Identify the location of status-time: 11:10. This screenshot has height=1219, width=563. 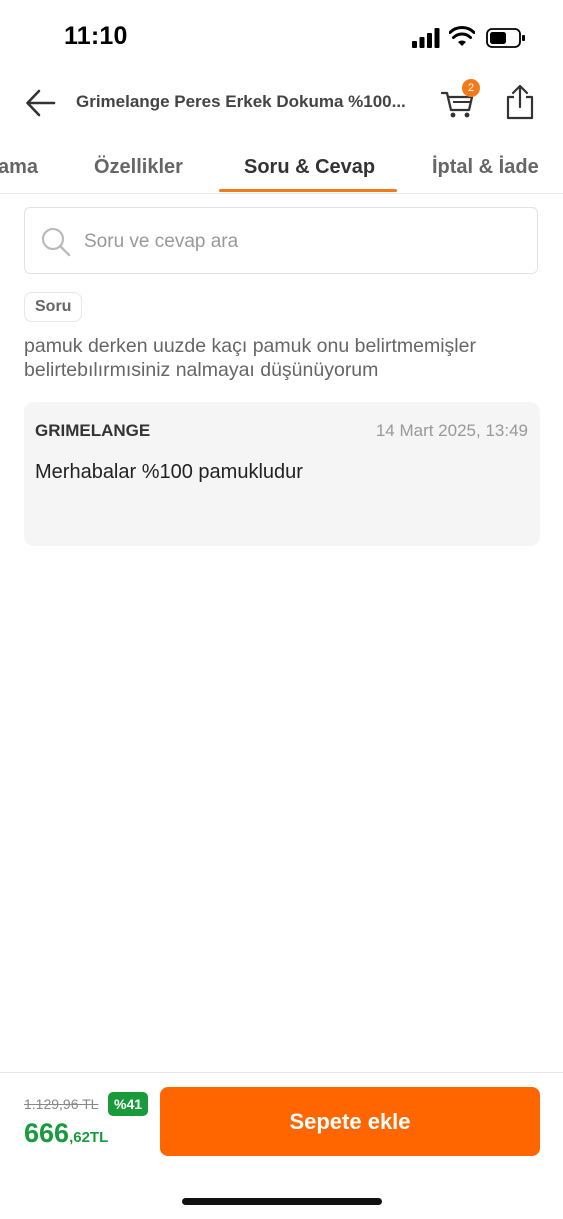
(96, 36).